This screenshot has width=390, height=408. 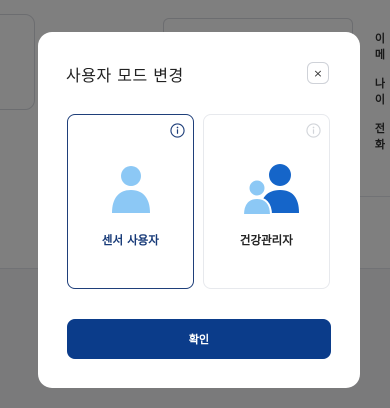 I want to click on confirm-button: 확인, so click(x=199, y=339).